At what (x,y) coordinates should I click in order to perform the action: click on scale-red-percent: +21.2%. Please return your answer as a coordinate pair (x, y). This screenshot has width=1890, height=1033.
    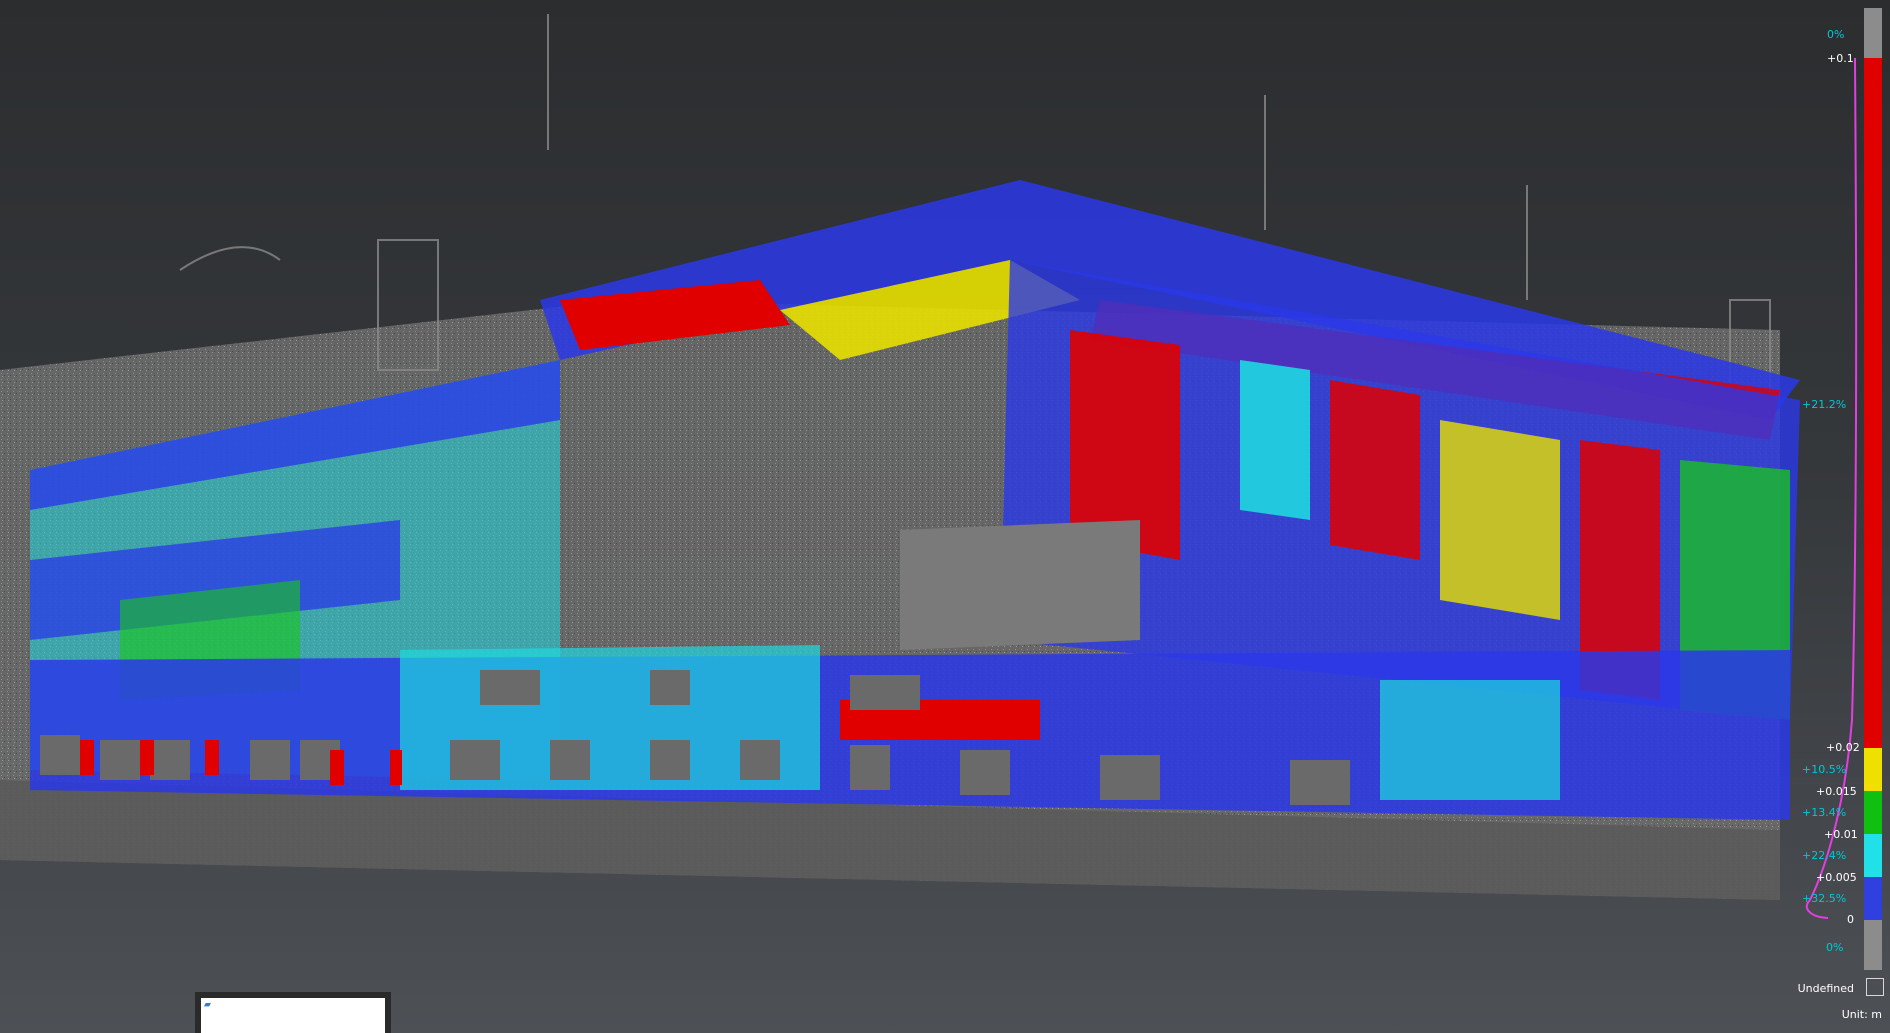
    Looking at the image, I should click on (1824, 404).